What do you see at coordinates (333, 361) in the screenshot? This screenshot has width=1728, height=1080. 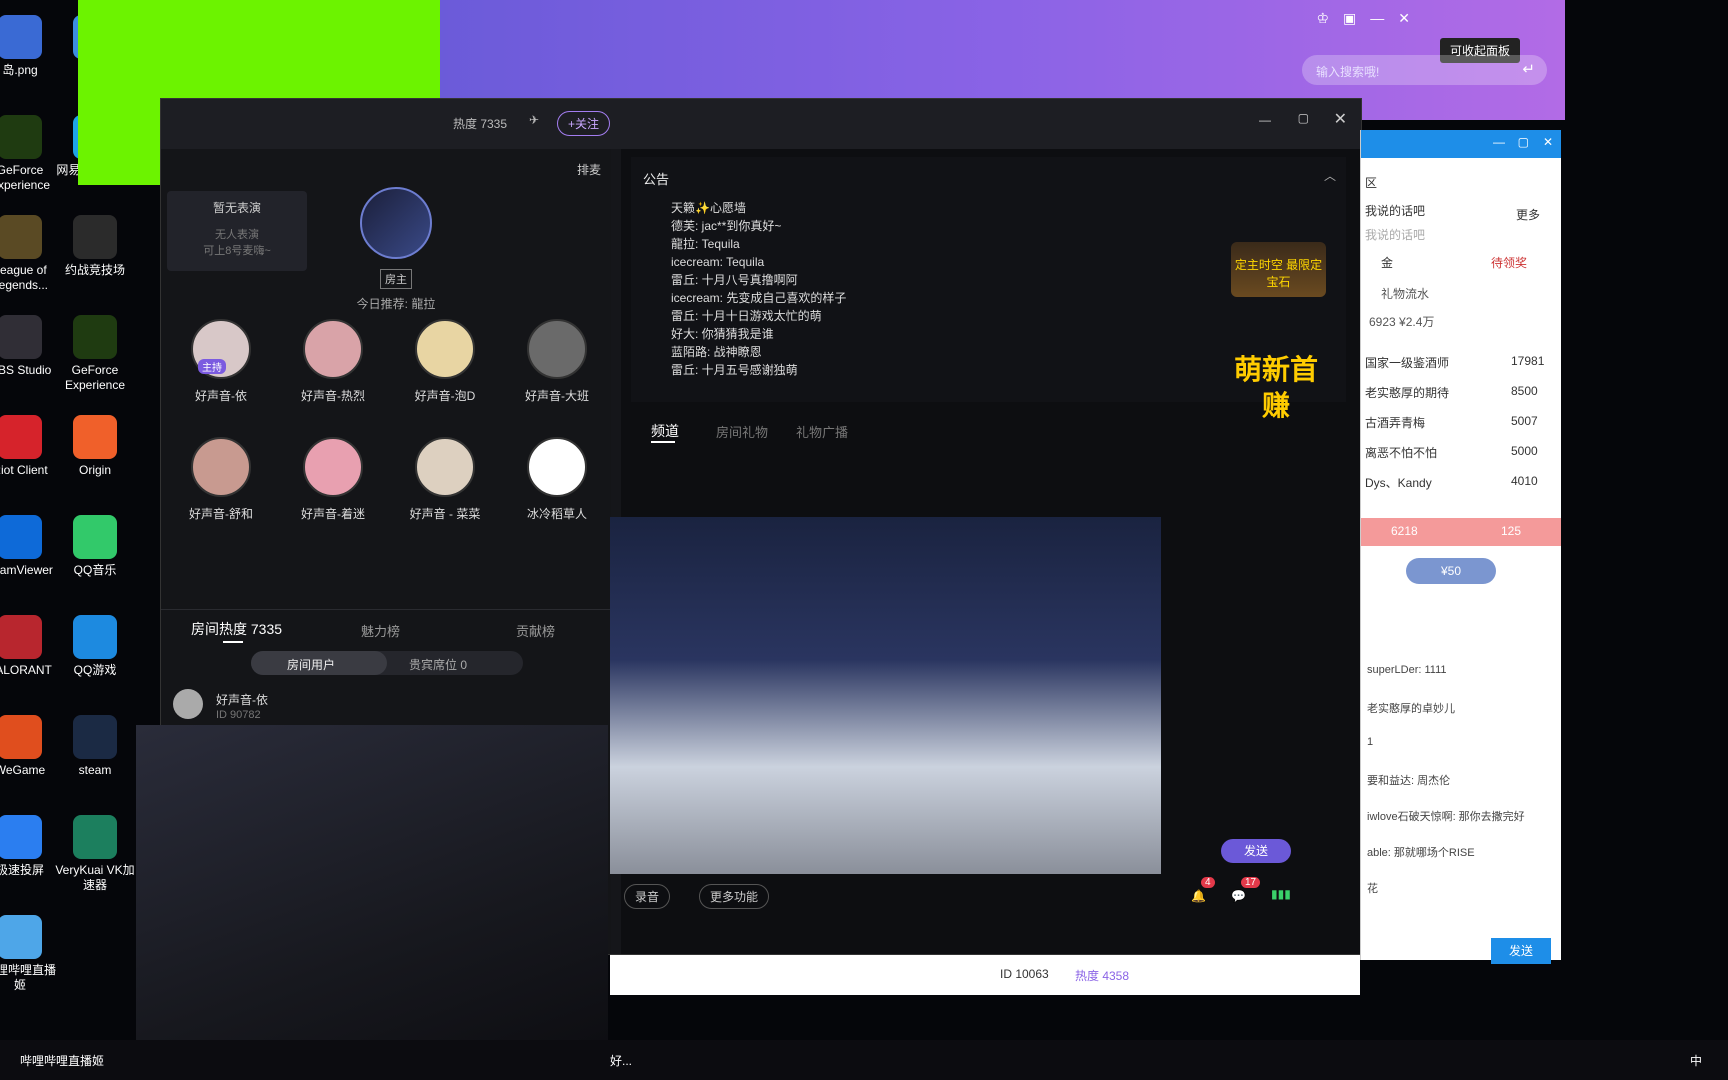 I see `mic-seat: 好声音-热烈` at bounding box center [333, 361].